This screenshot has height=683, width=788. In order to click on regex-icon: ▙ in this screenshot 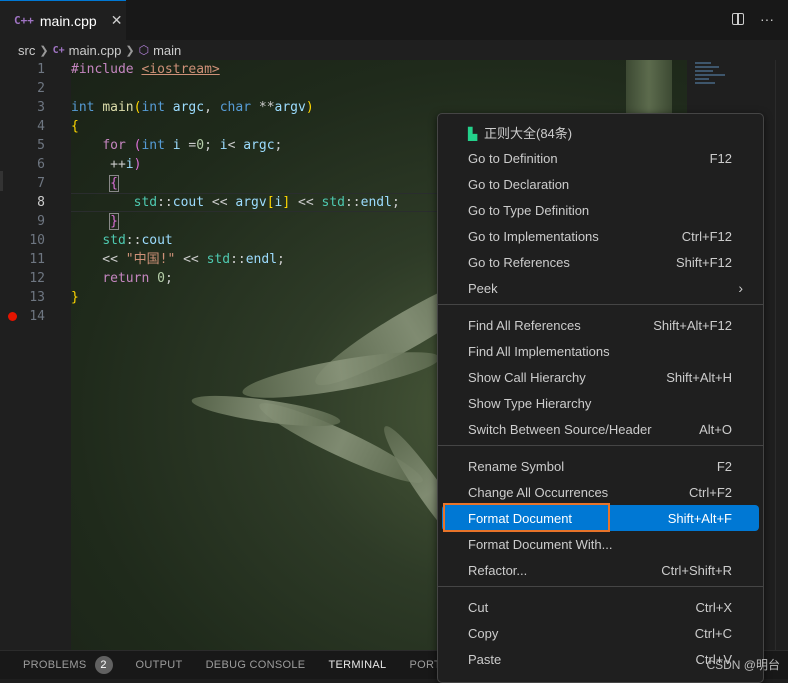, I will do `click(473, 133)`.